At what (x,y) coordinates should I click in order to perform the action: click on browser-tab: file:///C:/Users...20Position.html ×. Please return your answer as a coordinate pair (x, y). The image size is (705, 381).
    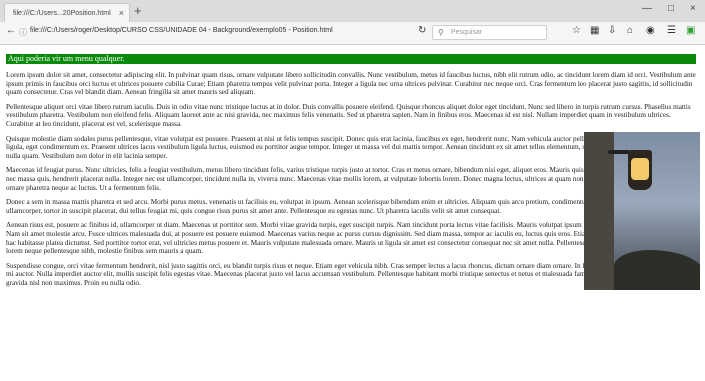
    Looking at the image, I should click on (67, 12).